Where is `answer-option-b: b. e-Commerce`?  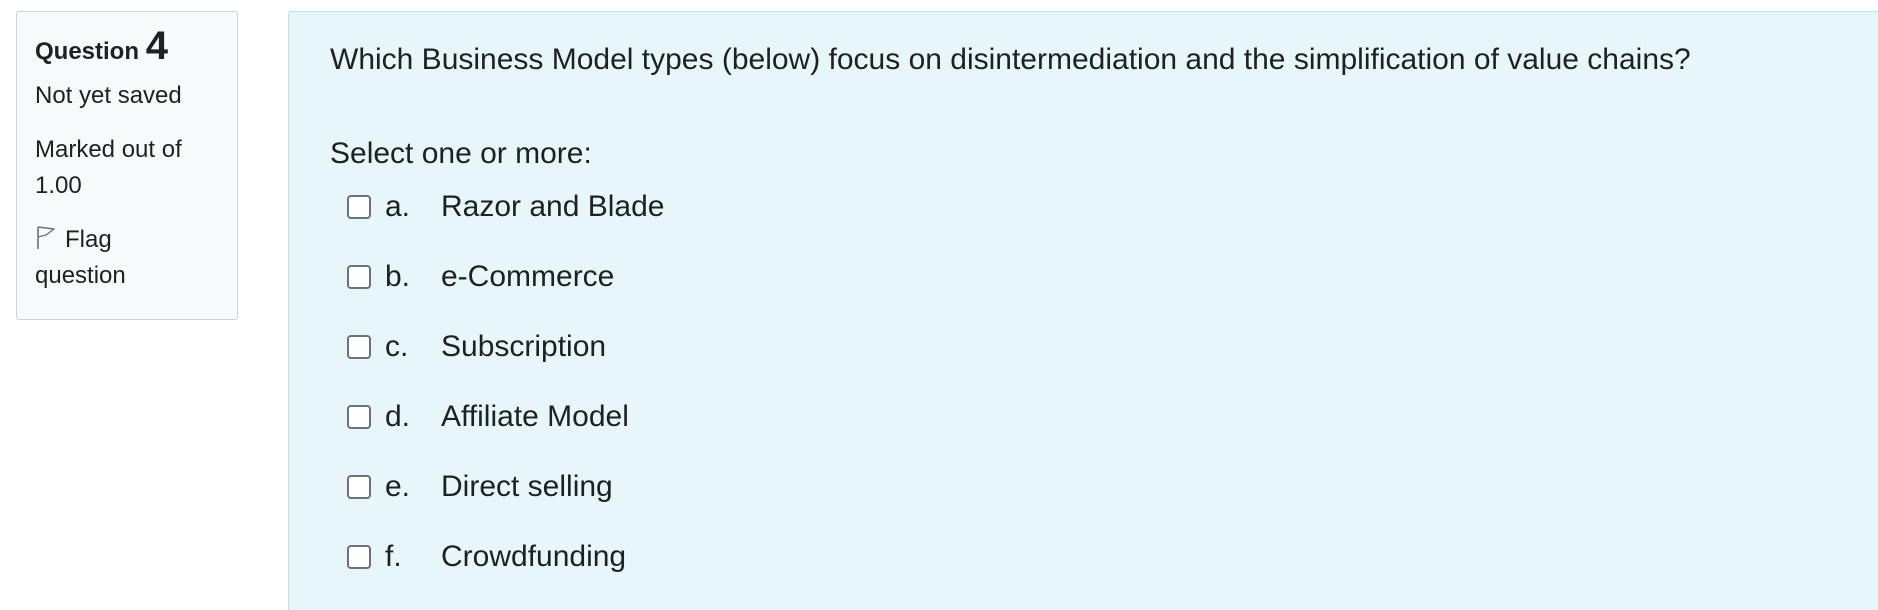 answer-option-b: b. e-Commerce is located at coordinates (505, 292).